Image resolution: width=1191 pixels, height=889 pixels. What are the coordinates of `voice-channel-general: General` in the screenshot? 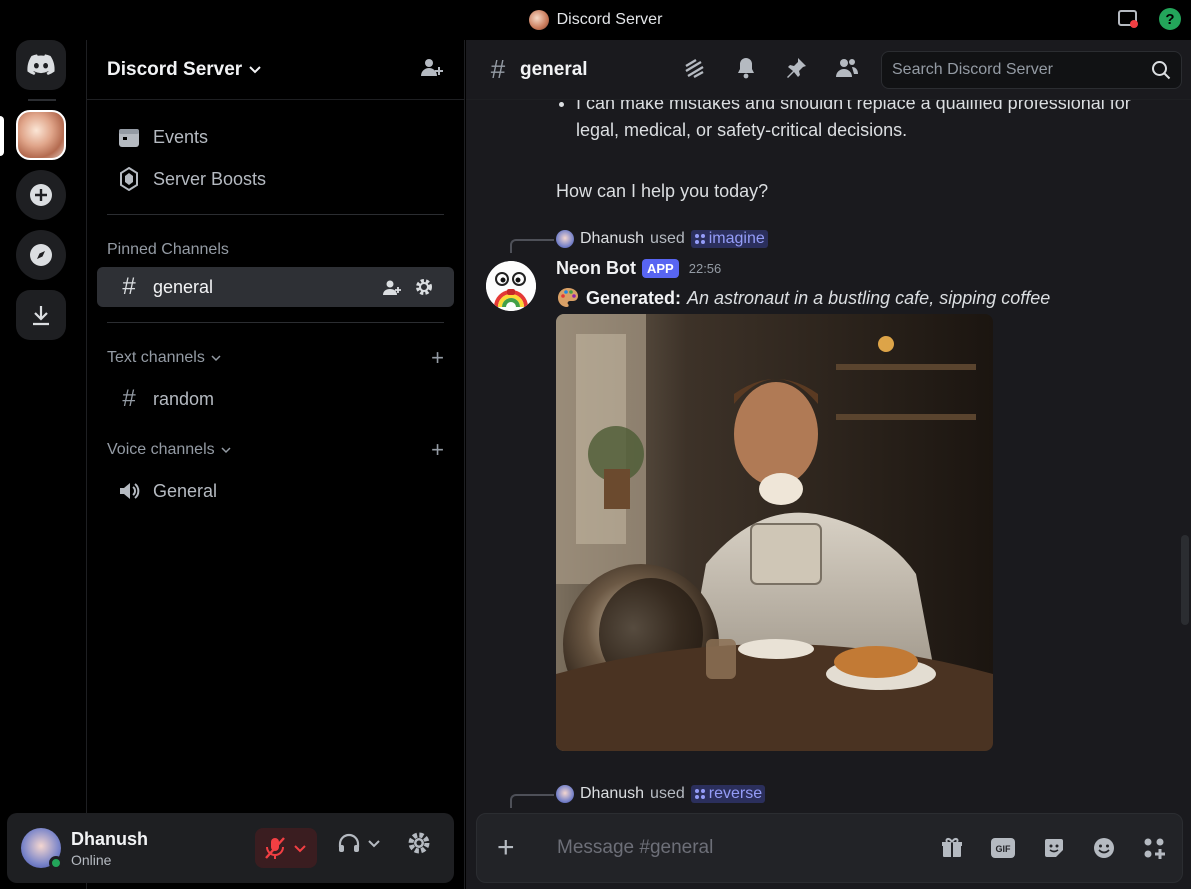 It's located at (275, 491).